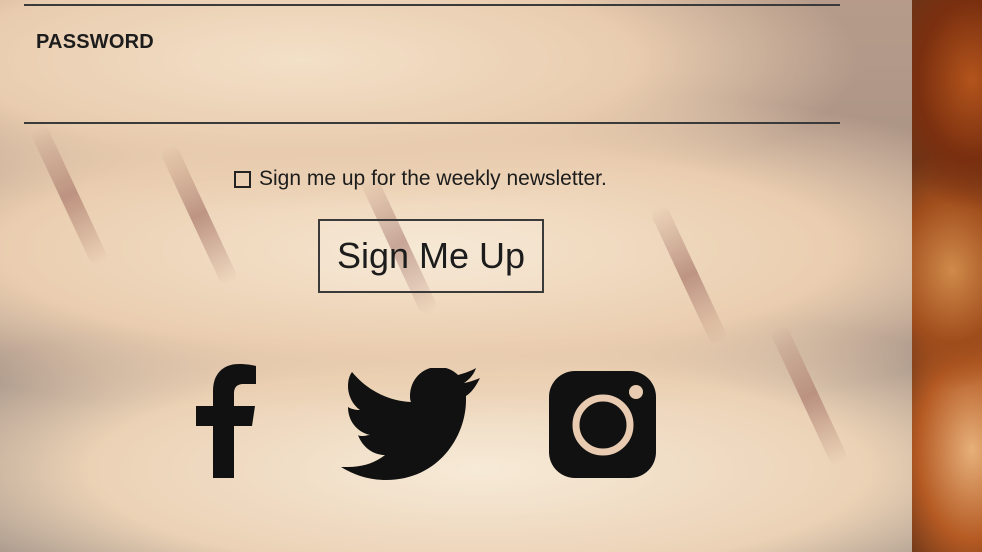 This screenshot has width=982, height=552. Describe the element at coordinates (432, 89) in the screenshot. I see `password-field` at that location.